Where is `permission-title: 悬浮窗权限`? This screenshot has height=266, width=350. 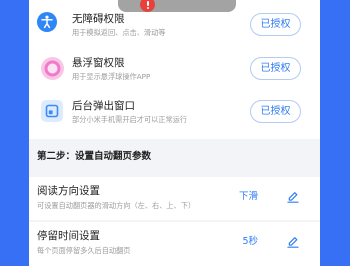 permission-title: 悬浮窗权限 is located at coordinates (98, 63).